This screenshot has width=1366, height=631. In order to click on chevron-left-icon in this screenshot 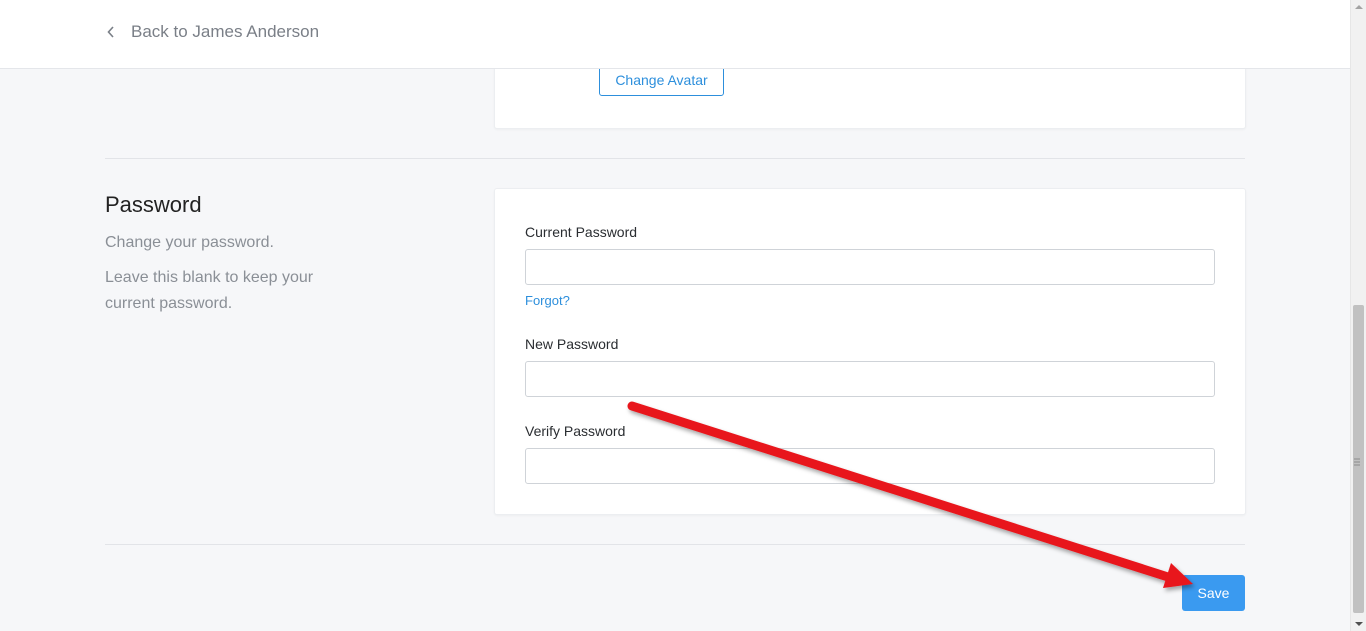, I will do `click(112, 32)`.